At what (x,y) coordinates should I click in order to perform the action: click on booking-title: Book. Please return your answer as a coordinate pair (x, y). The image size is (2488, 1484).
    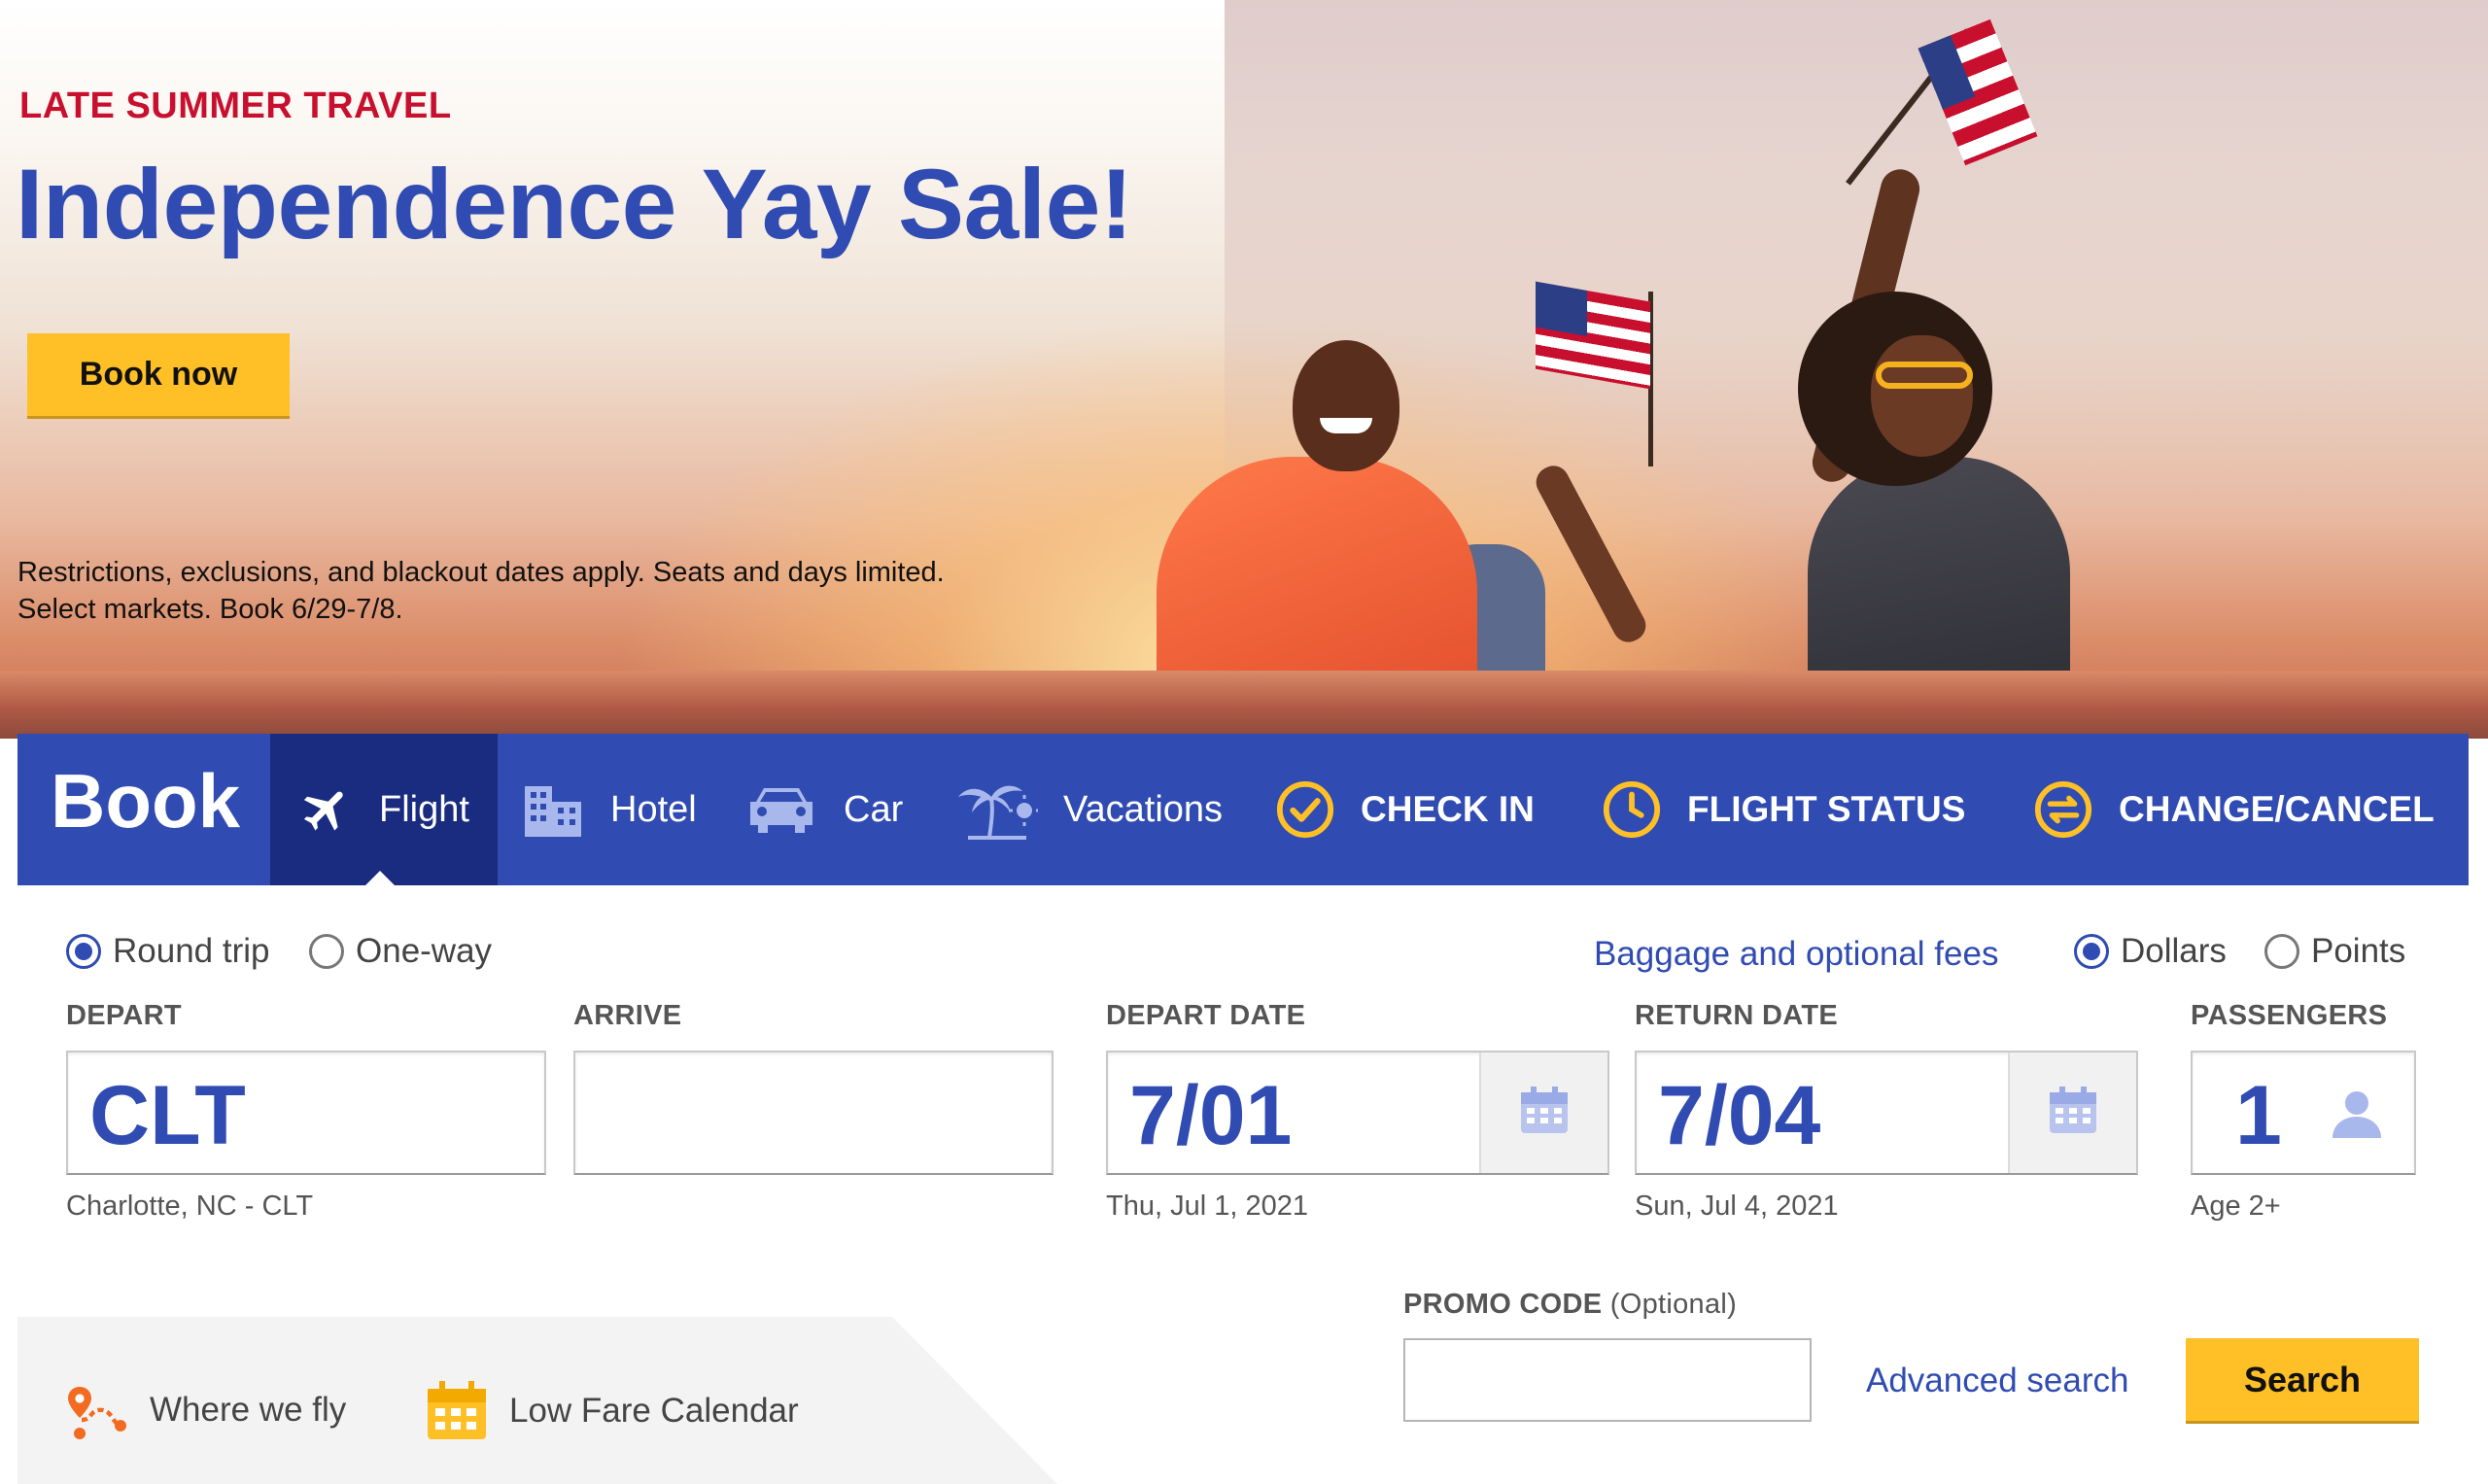
    Looking at the image, I should click on (145, 801).